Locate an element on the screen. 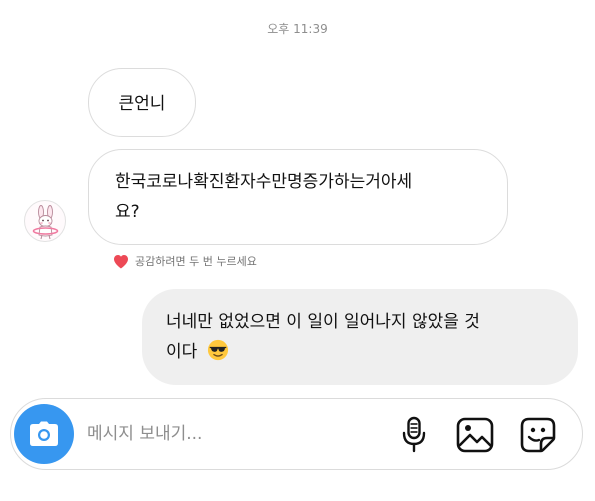 Image resolution: width=595 pixels, height=501 pixels. sticker-icon is located at coordinates (538, 435).